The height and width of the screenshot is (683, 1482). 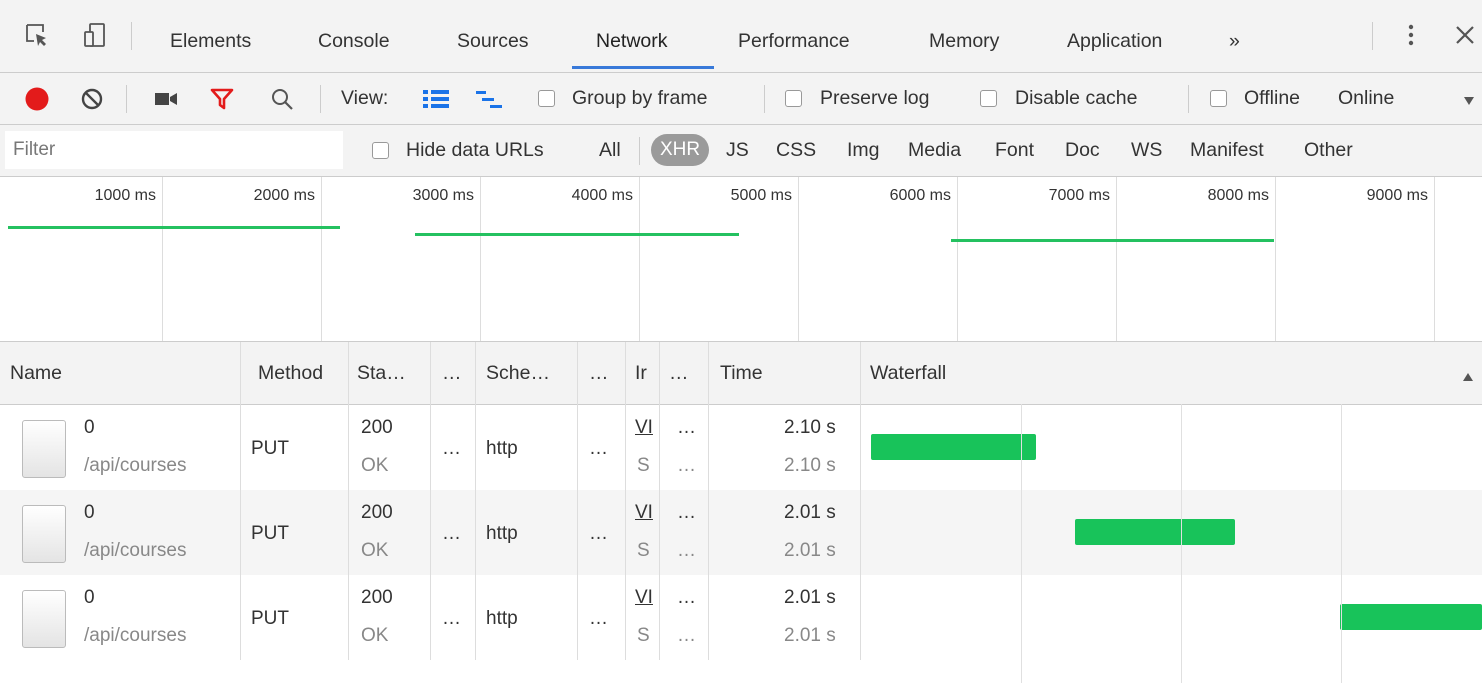 I want to click on tick-label: 5000 ms, so click(x=761, y=195).